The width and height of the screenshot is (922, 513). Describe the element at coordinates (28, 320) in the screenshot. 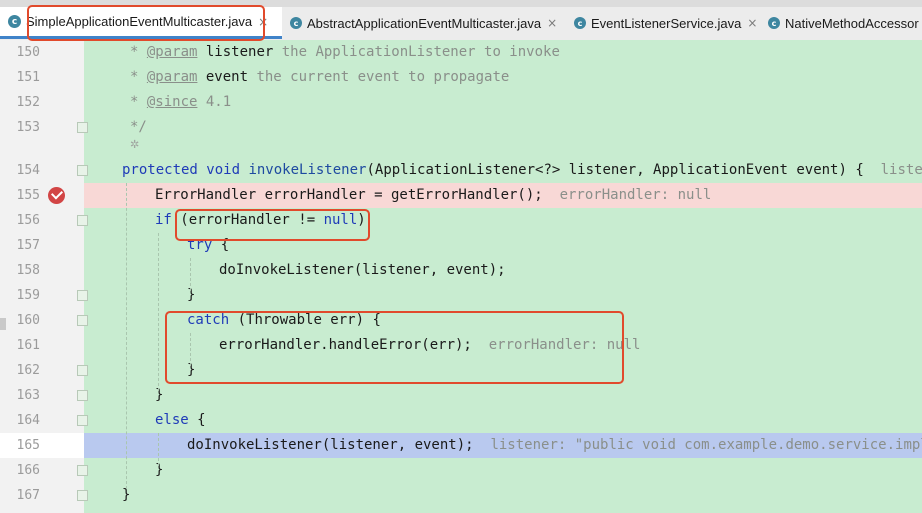

I see `line-number: 160` at that location.